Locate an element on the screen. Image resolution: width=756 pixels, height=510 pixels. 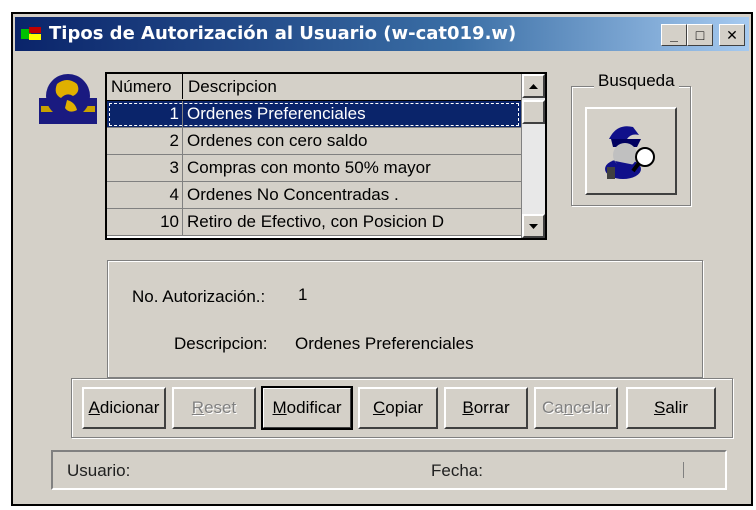
authorization-number-label: No. Autorización.: is located at coordinates (199, 296).